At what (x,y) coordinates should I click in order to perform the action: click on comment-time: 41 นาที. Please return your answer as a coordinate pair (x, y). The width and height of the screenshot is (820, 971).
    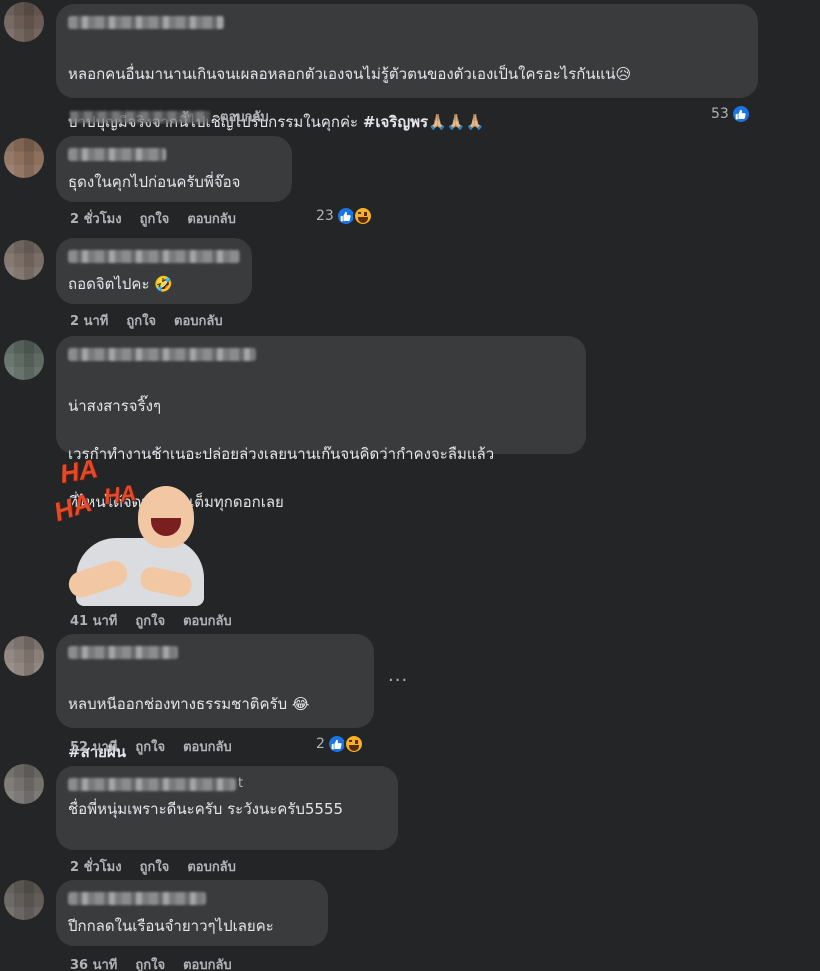
    Looking at the image, I should click on (93, 620).